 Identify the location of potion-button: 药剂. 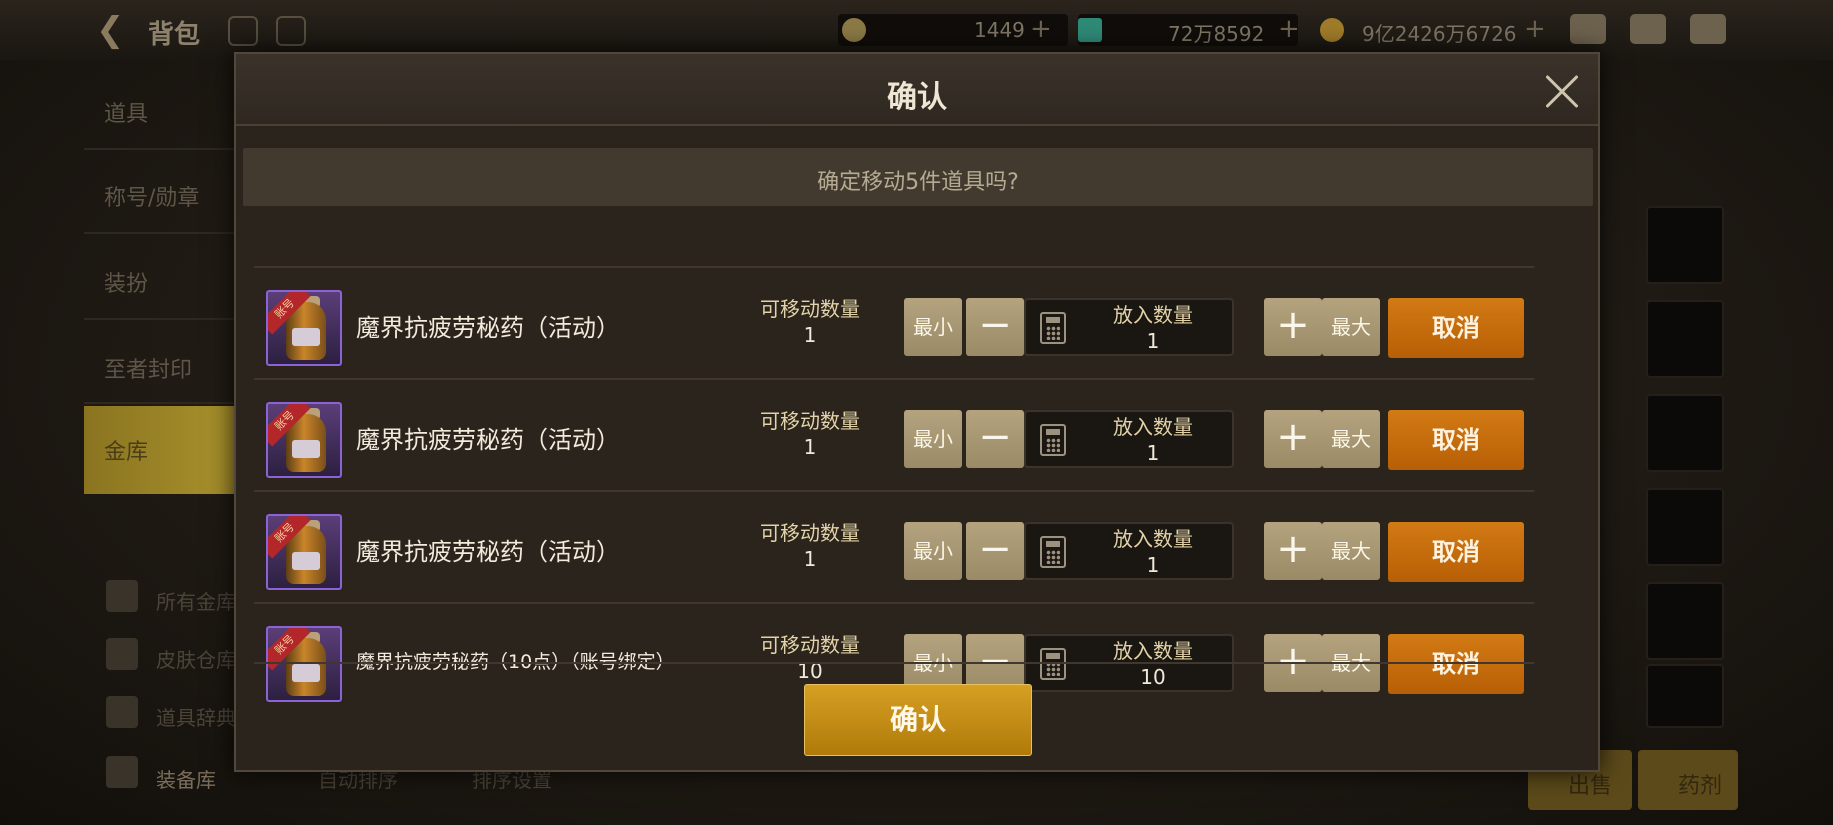
(1688, 780).